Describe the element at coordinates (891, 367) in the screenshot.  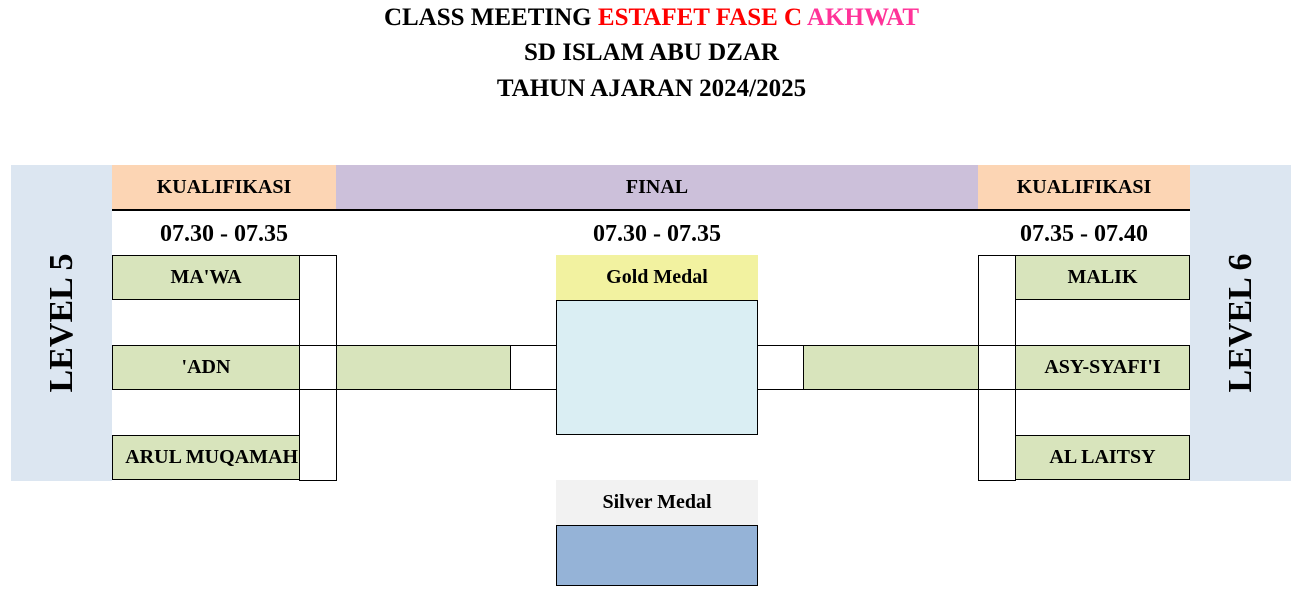
I see `right-final-slot` at that location.